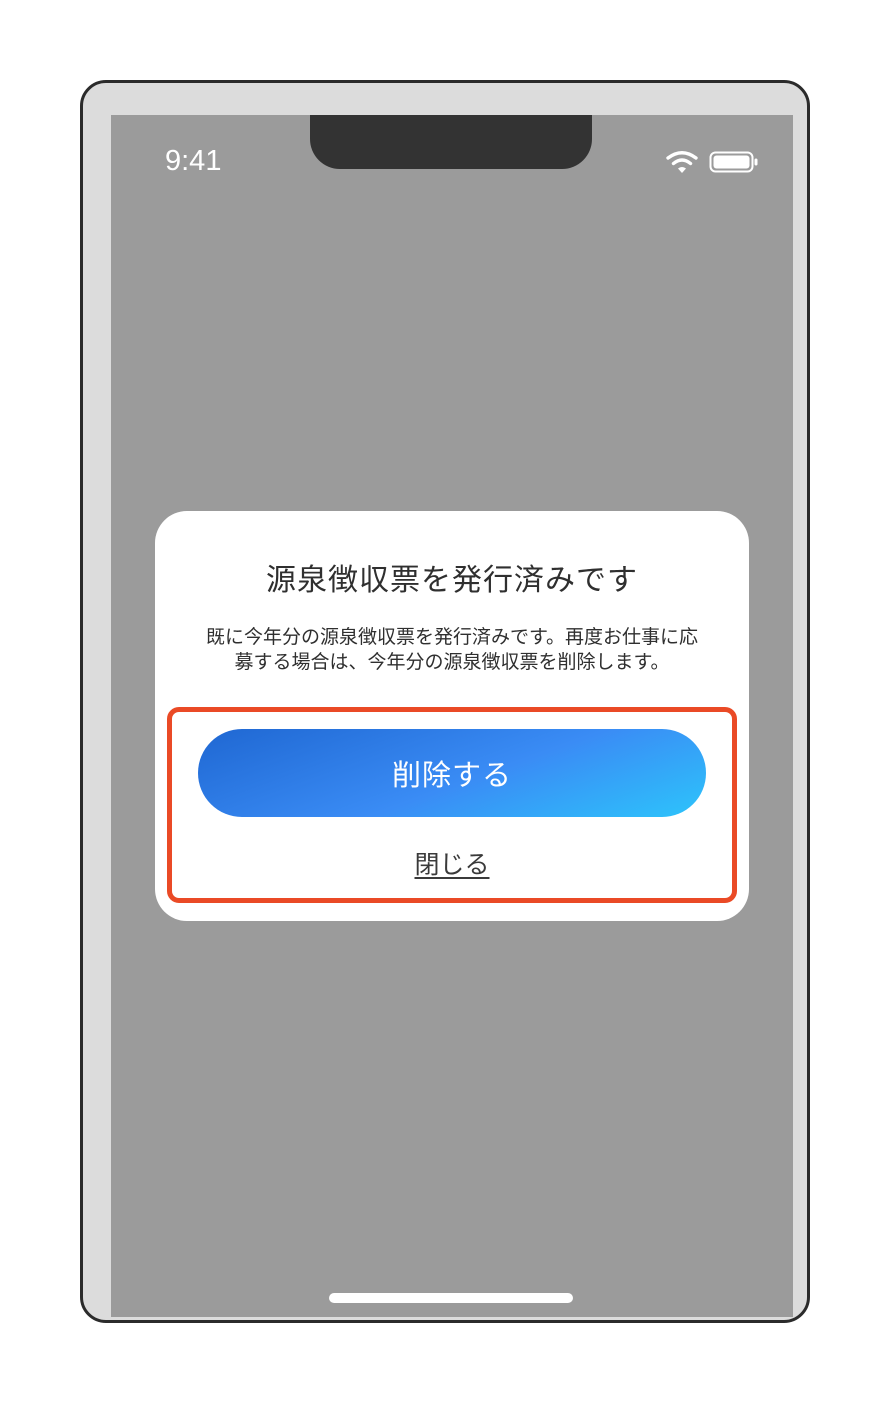 This screenshot has width=896, height=1408. Describe the element at coordinates (733, 162) in the screenshot. I see `battery-icon` at that location.